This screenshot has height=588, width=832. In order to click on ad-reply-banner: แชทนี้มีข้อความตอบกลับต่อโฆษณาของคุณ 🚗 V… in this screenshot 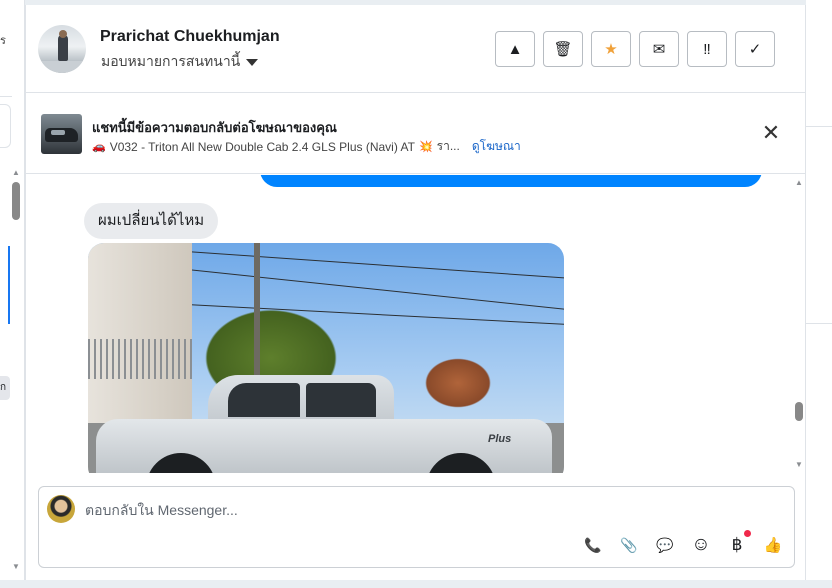, I will do `click(415, 134)`.